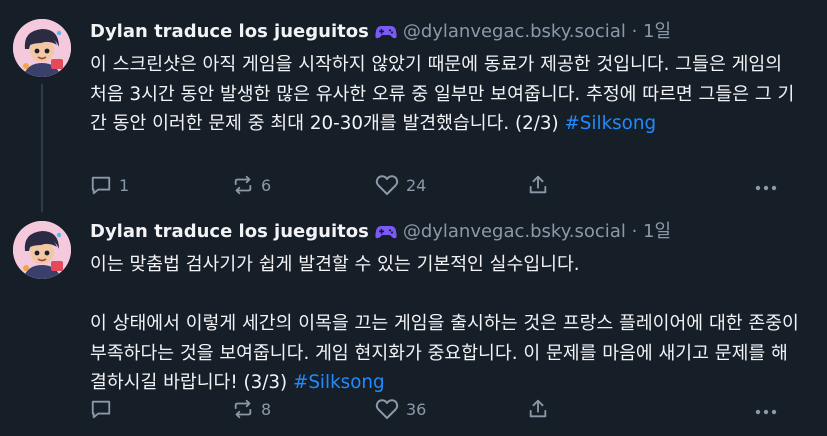 Image resolution: width=827 pixels, height=436 pixels. What do you see at coordinates (433, 409) in the screenshot?
I see `post-actions: 8 36` at bounding box center [433, 409].